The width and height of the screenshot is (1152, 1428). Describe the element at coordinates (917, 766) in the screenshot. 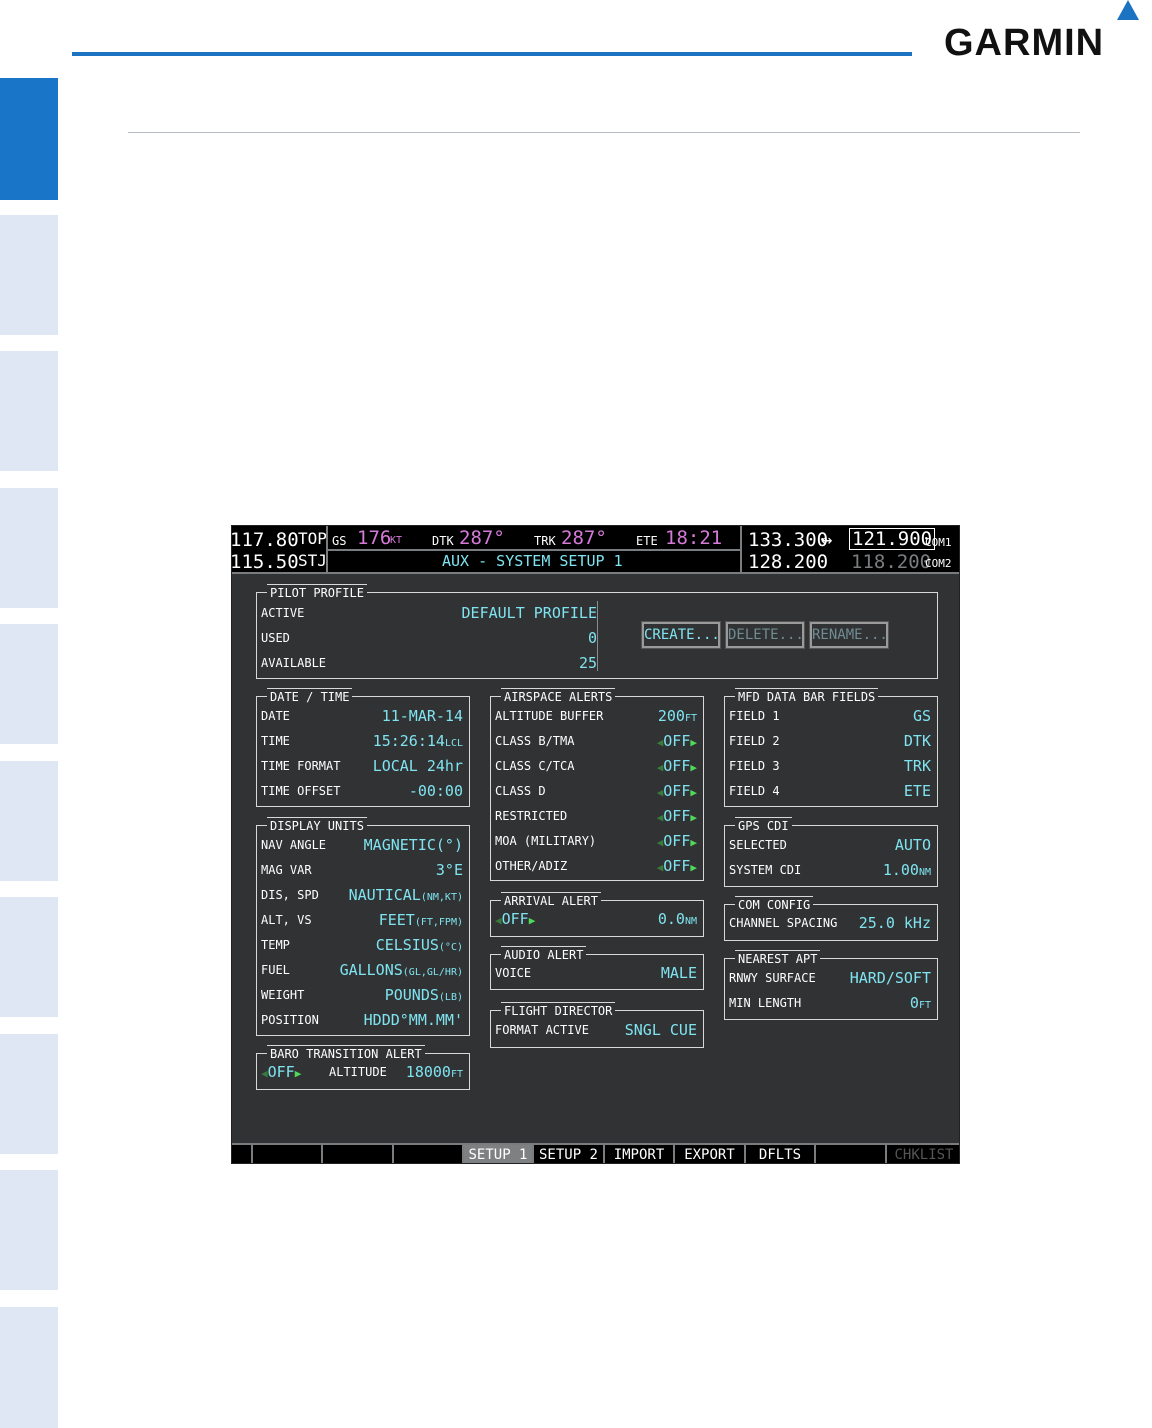

I see `field-3-value: TRK` at that location.